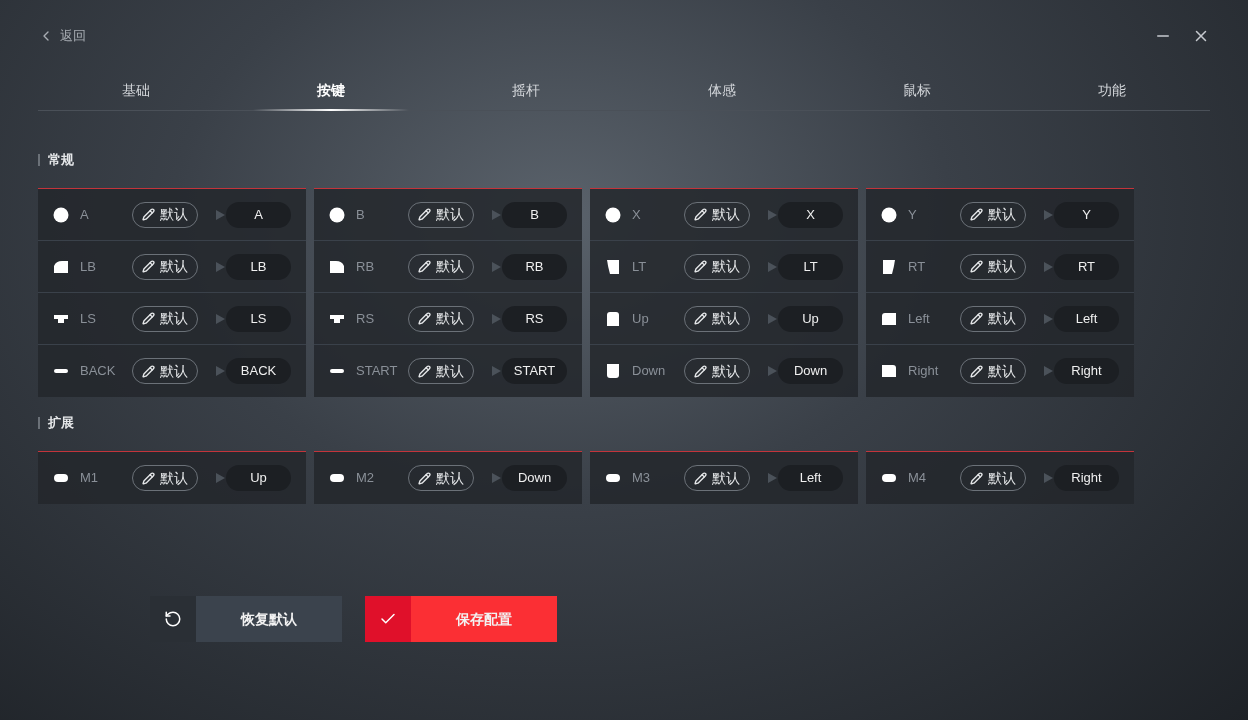  Describe the element at coordinates (1086, 266) in the screenshot. I see `mapped-key: RT` at that location.